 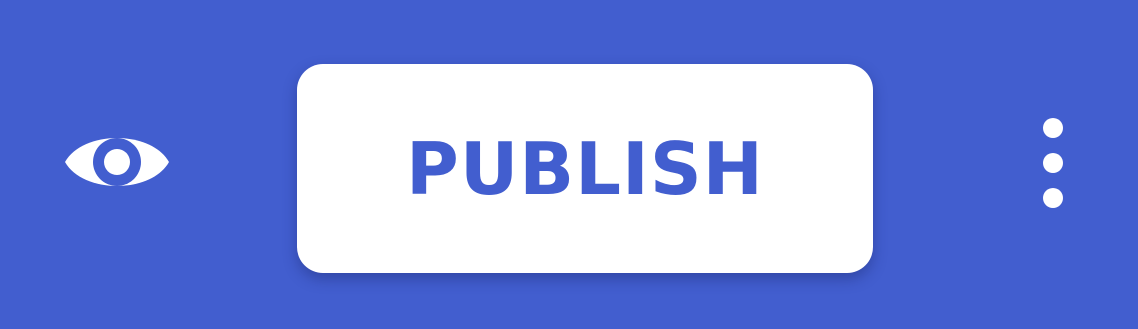 I want to click on more-options-button, so click(x=1053, y=163).